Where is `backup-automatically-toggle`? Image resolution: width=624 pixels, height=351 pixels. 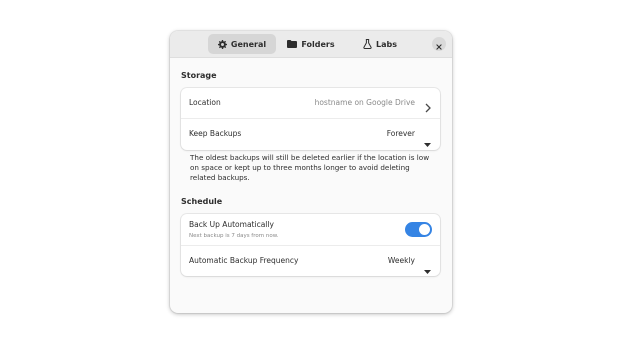 backup-automatically-toggle is located at coordinates (418, 229).